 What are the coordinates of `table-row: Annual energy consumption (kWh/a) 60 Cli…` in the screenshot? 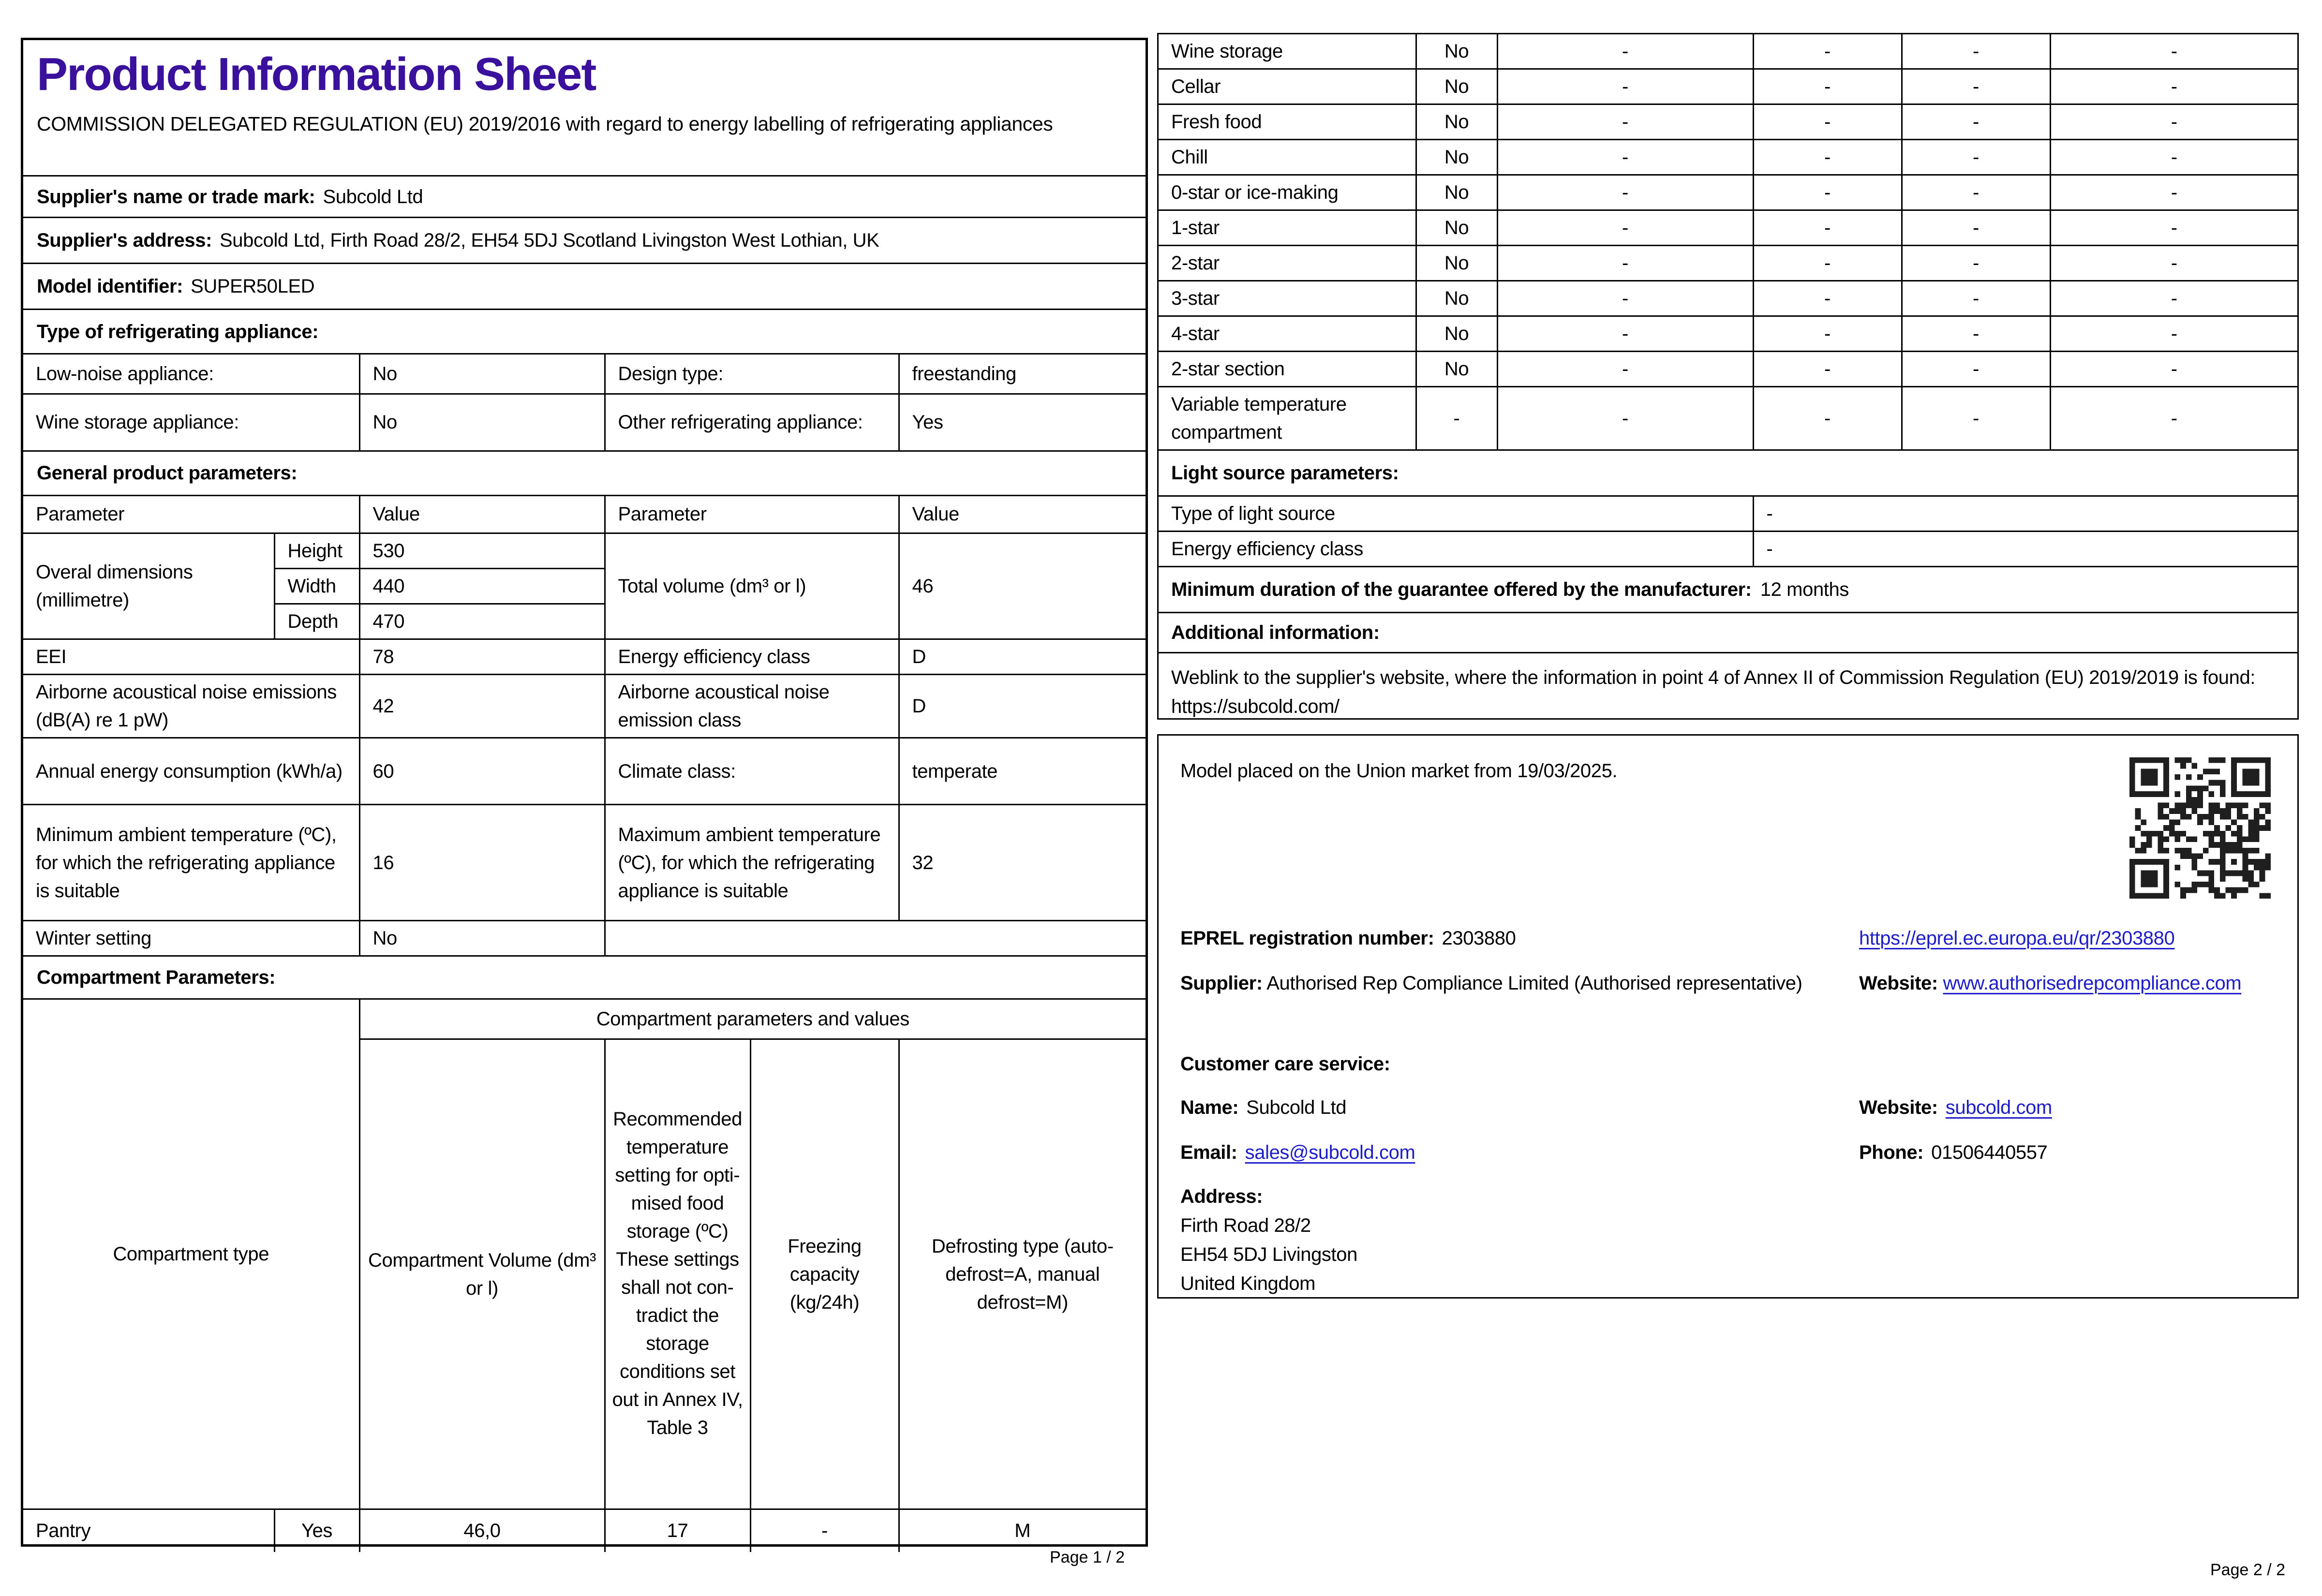 It's located at (584, 771).